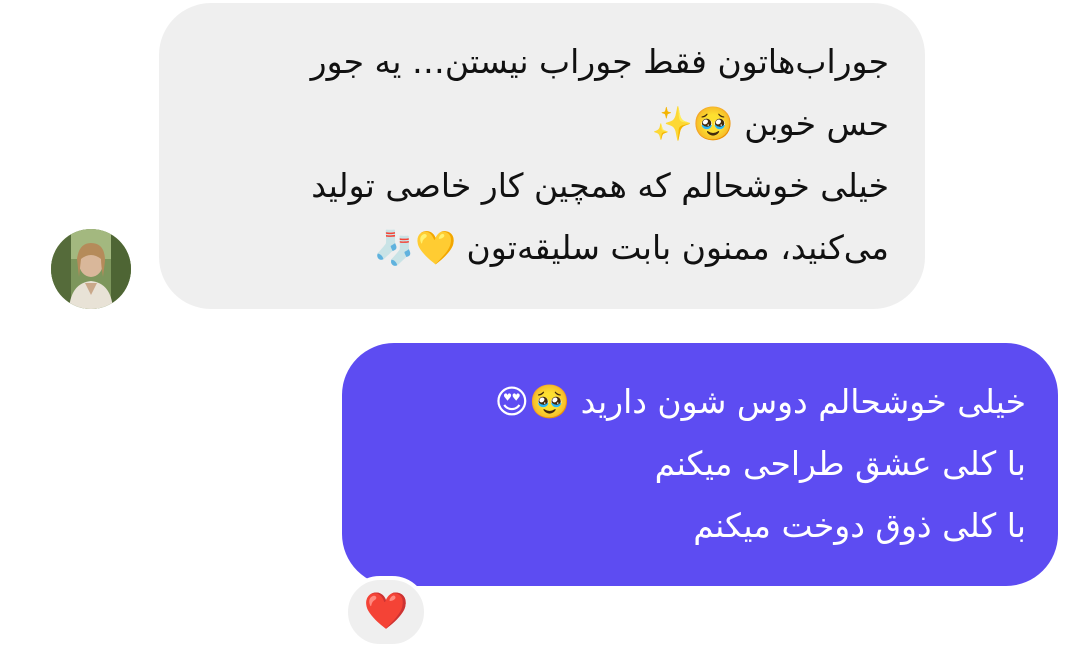  What do you see at coordinates (599, 61) in the screenshot?
I see `message-line: جوراب‌هاتون فقط جوراب نیستن… یه جور` at bounding box center [599, 61].